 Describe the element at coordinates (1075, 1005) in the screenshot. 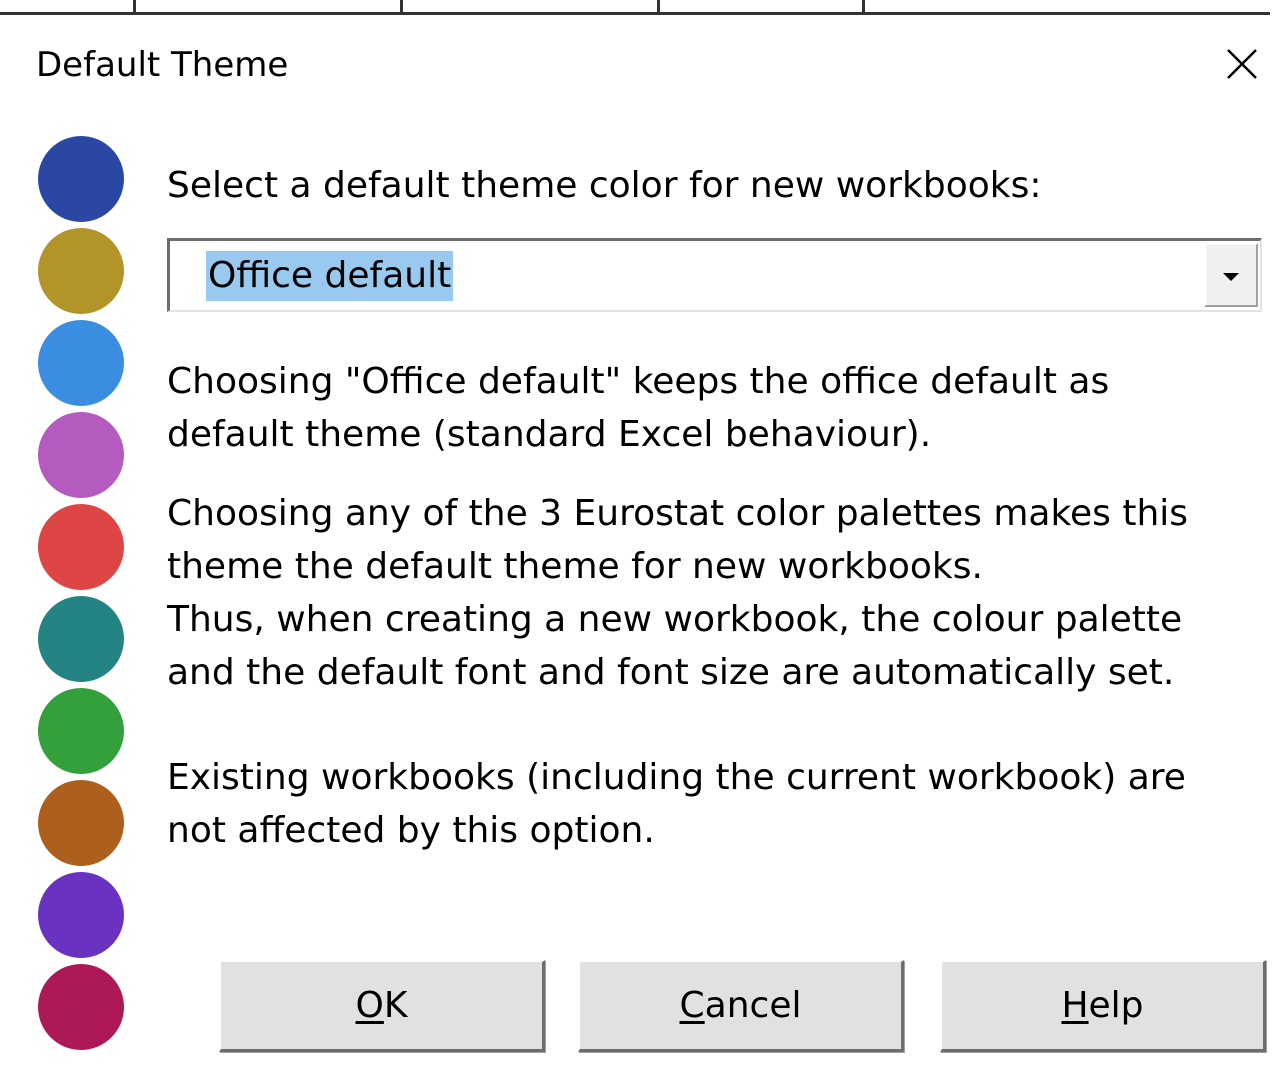

I see `help-mnemonic: H` at that location.